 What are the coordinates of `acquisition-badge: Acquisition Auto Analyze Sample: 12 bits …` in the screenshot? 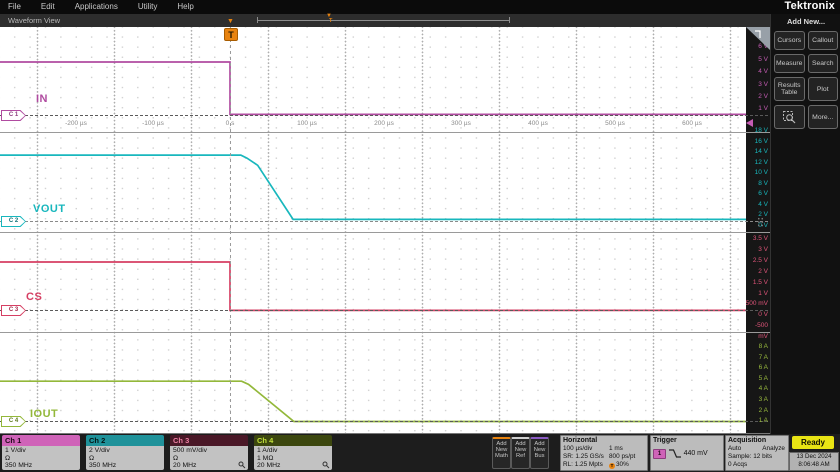 It's located at (757, 453).